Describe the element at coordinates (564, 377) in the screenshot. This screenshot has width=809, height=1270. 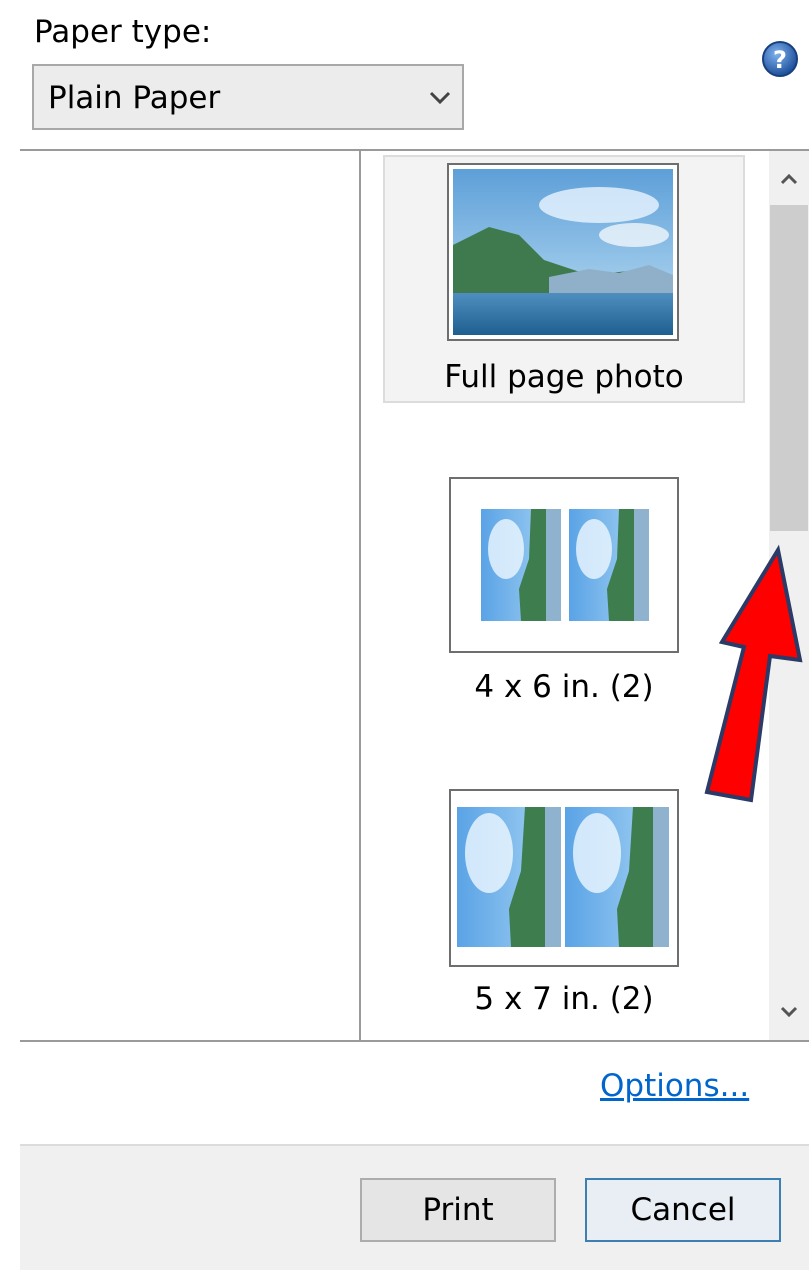
I see `layout-caption: Full page photo` at that location.